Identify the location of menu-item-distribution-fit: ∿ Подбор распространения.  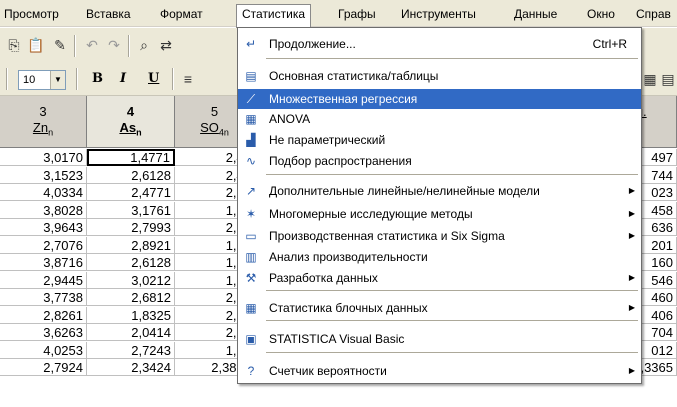
(439, 161).